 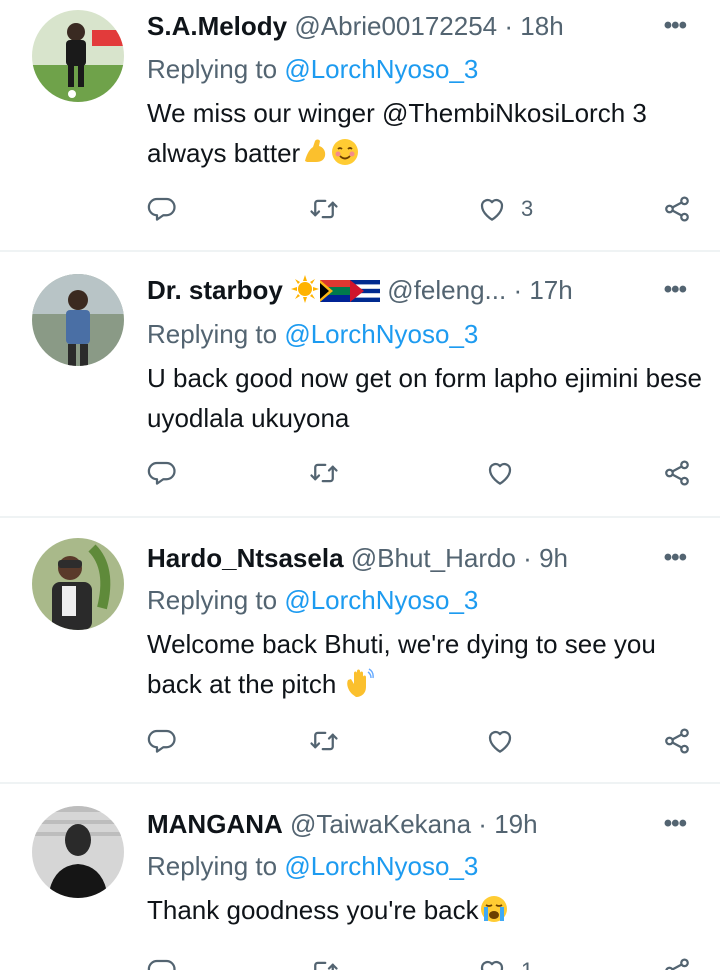 What do you see at coordinates (365, 291) in the screenshot?
I see `cuba-flag` at bounding box center [365, 291].